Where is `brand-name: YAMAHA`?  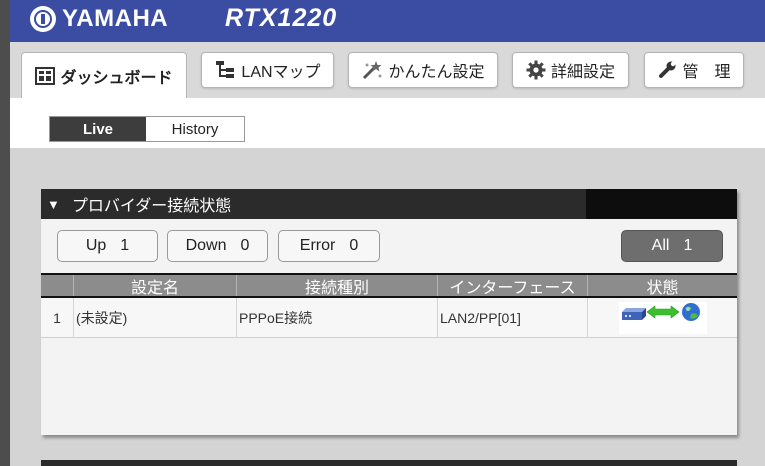
brand-name: YAMAHA is located at coordinates (115, 18).